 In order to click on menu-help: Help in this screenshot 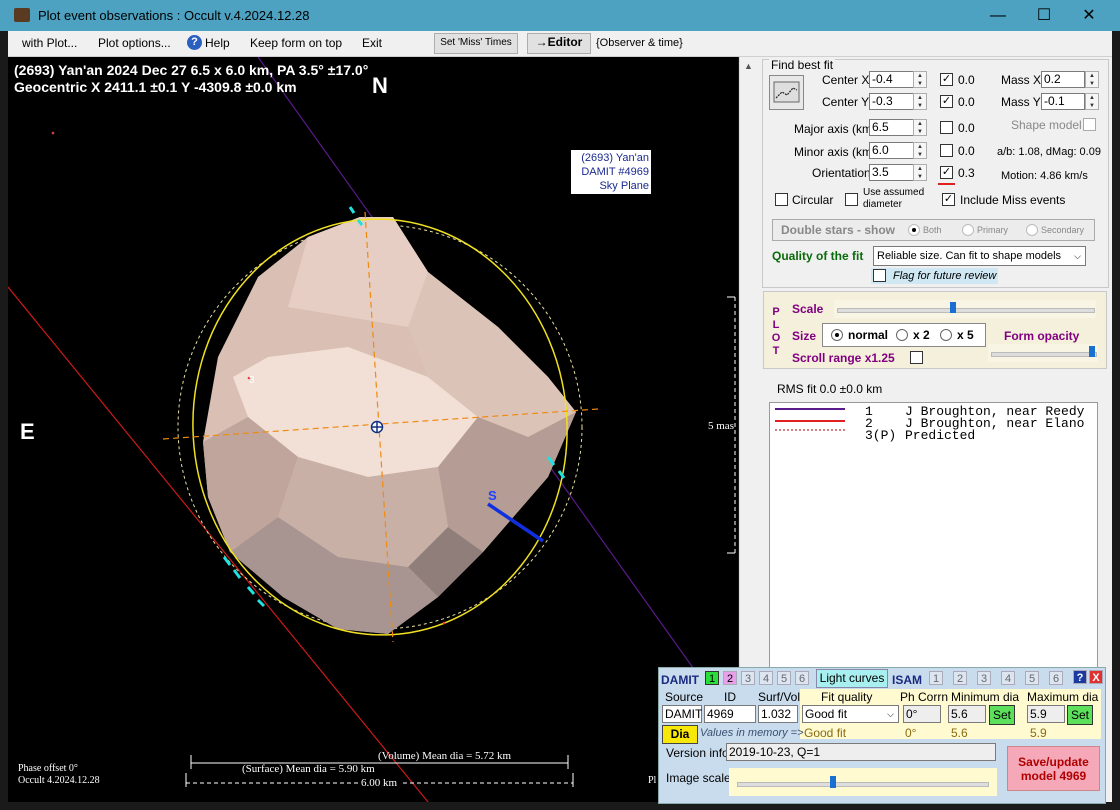, I will do `click(217, 43)`.